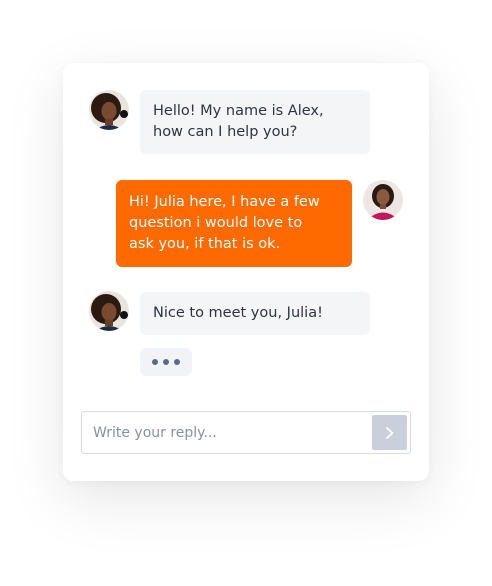 The height and width of the screenshot is (586, 492). I want to click on message-text-line: Hello! My name is Alex,, so click(238, 111).